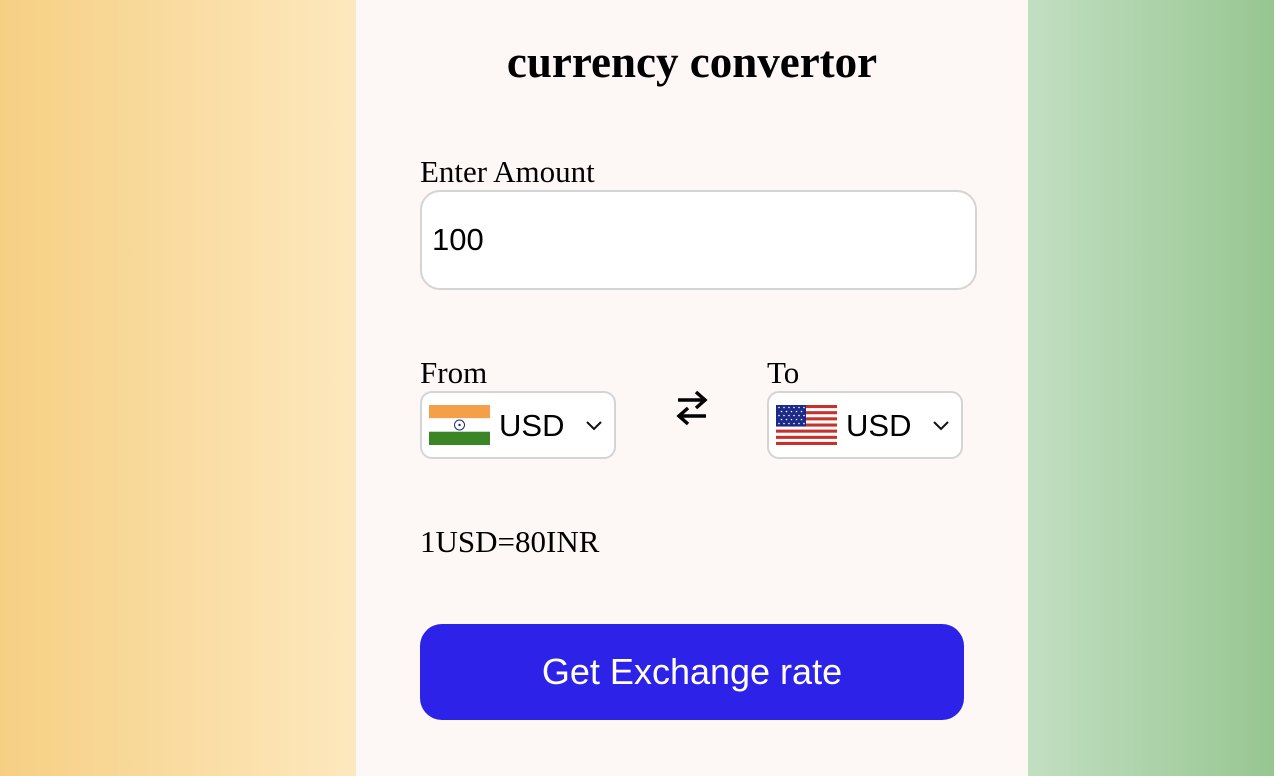 The image size is (1274, 776). What do you see at coordinates (692, 62) in the screenshot?
I see `page-title: currency convertor` at bounding box center [692, 62].